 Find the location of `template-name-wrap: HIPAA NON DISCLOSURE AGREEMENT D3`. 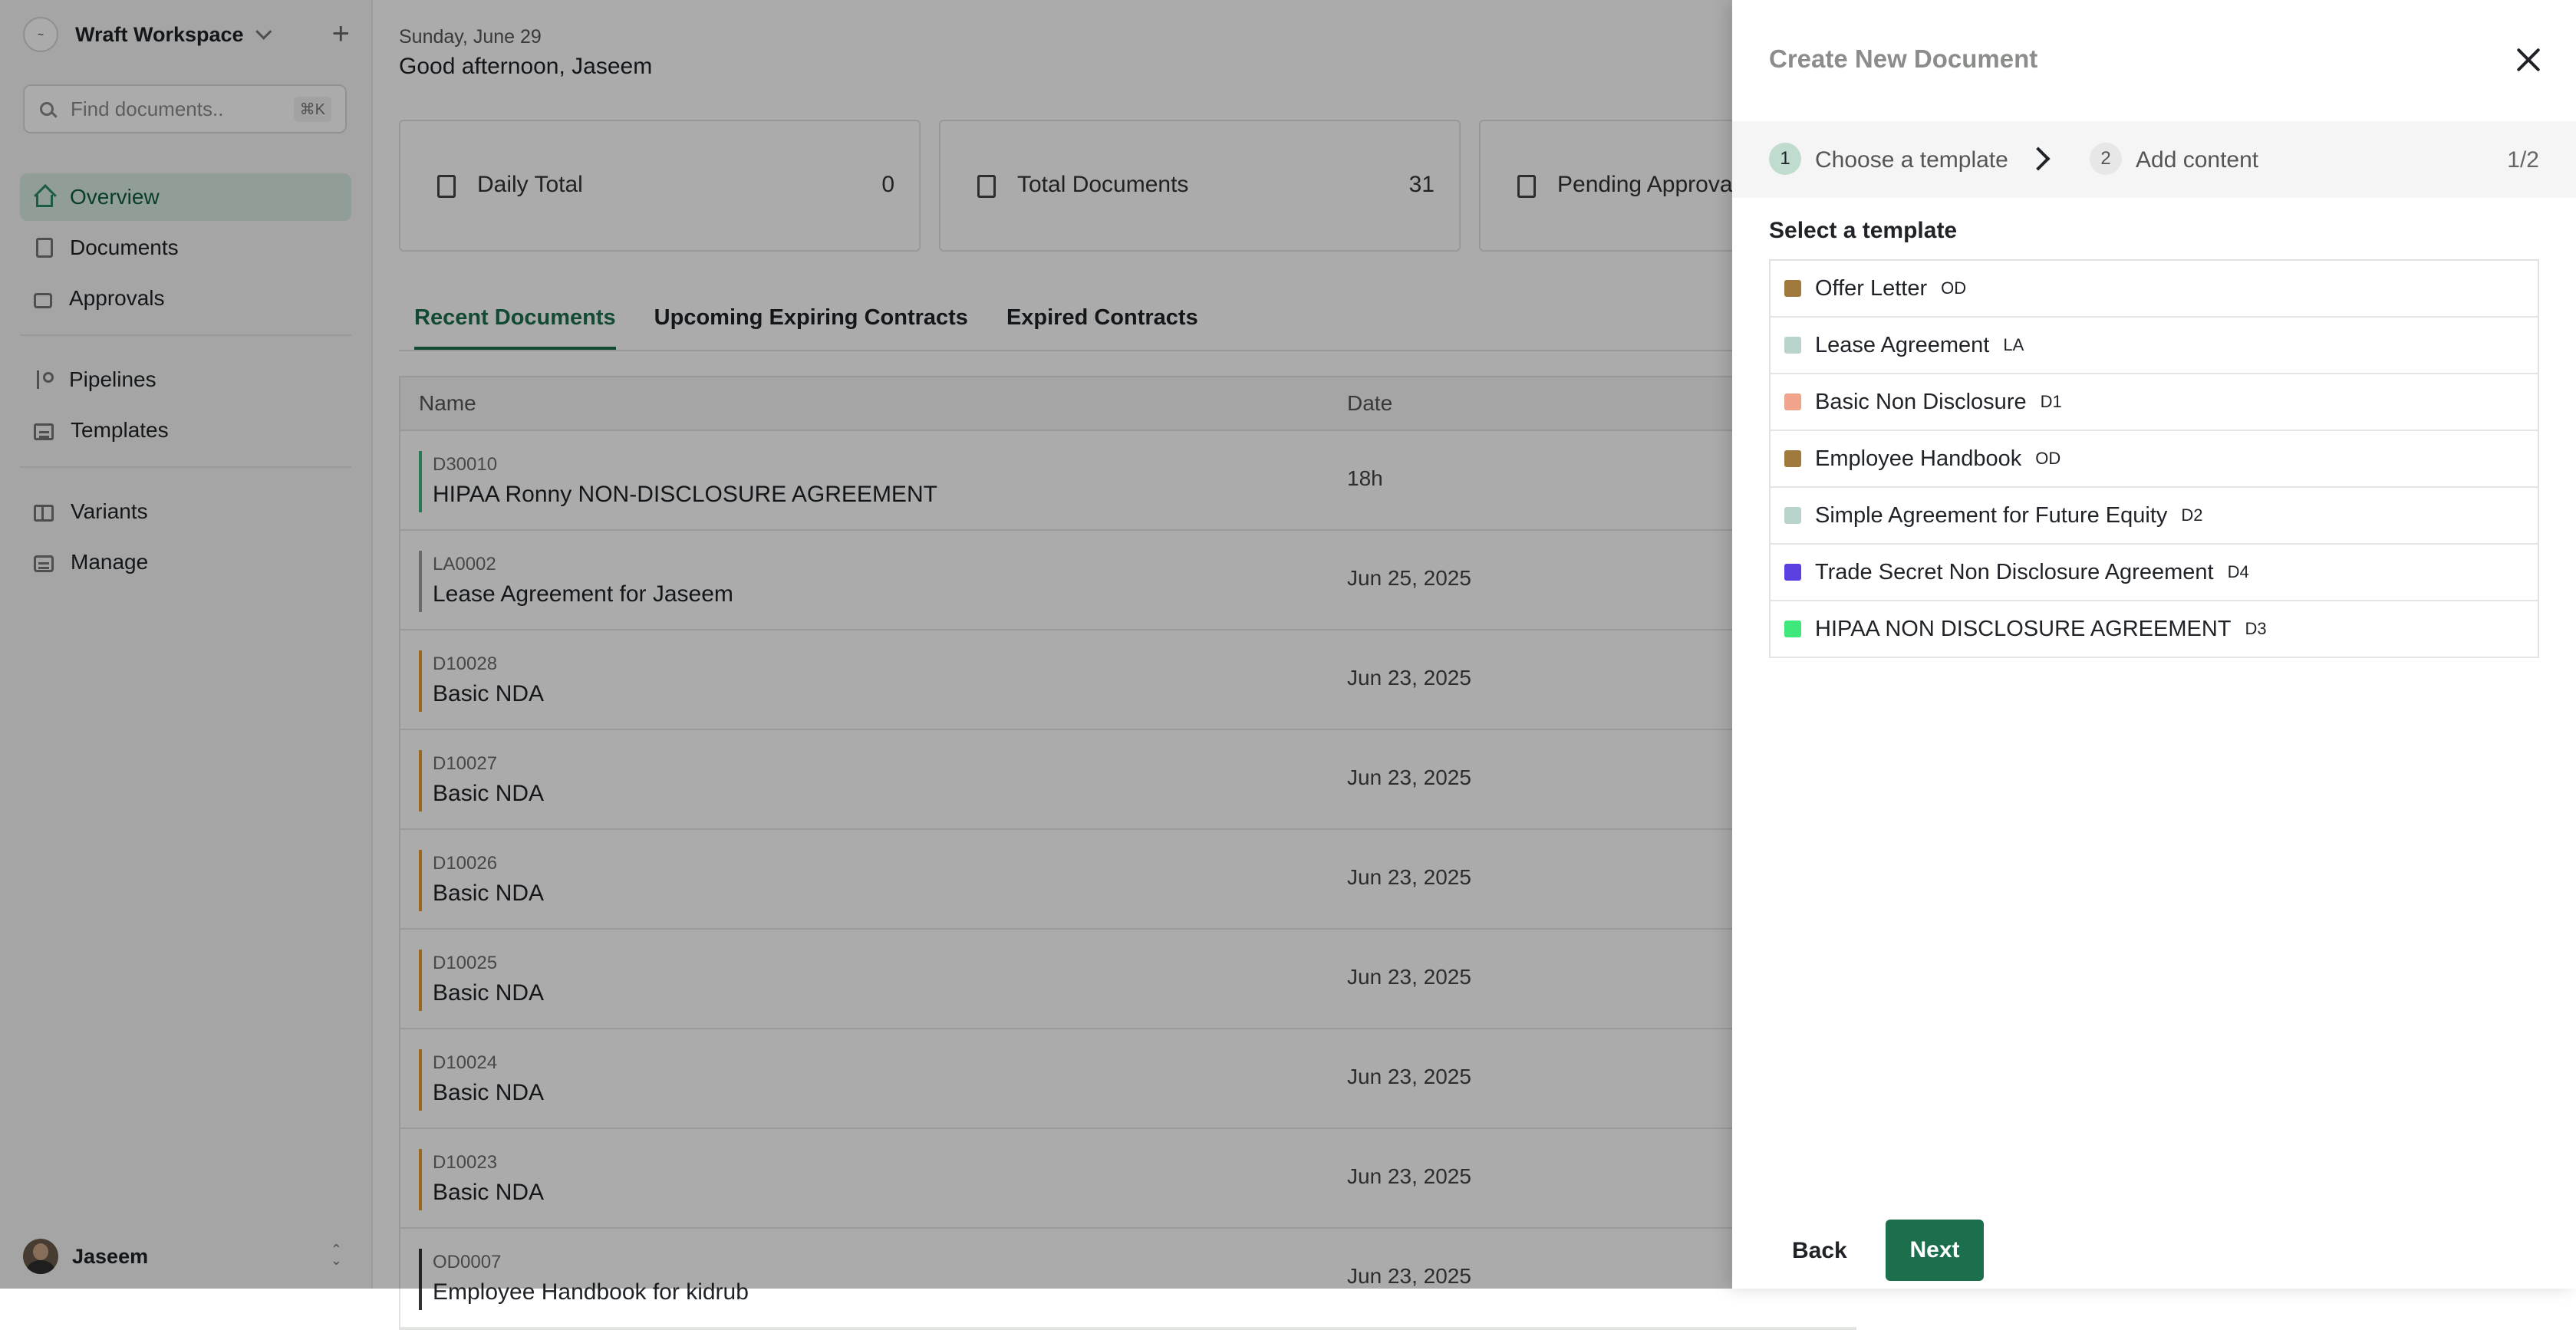

template-name-wrap: HIPAA NON DISCLOSURE AGREEMENT D3 is located at coordinates (2041, 629).